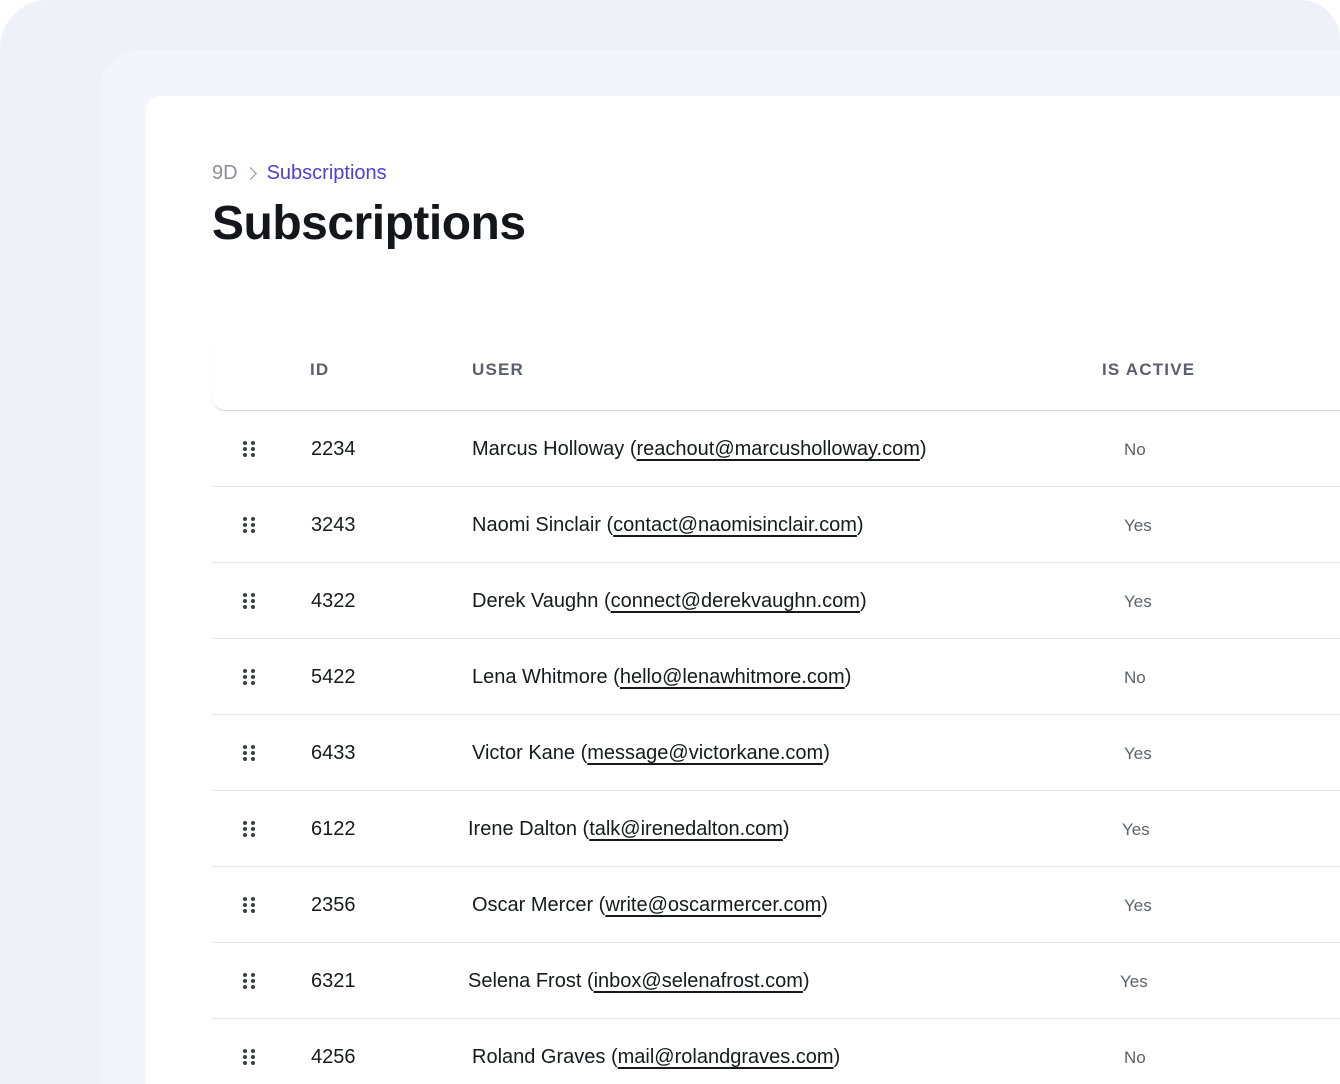 Image resolution: width=1340 pixels, height=1084 pixels. What do you see at coordinates (333, 1057) in the screenshot?
I see `cell-id: 4256` at bounding box center [333, 1057].